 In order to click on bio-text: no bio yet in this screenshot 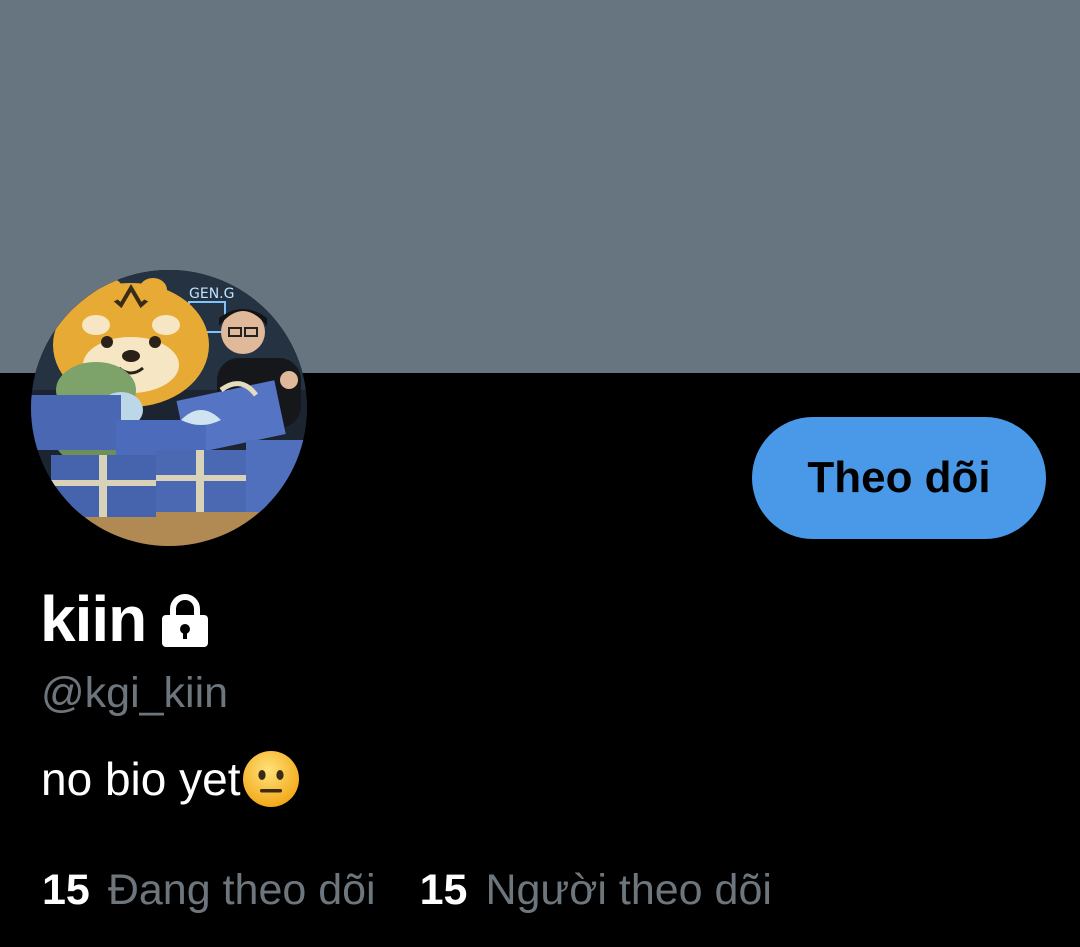, I will do `click(141, 779)`.